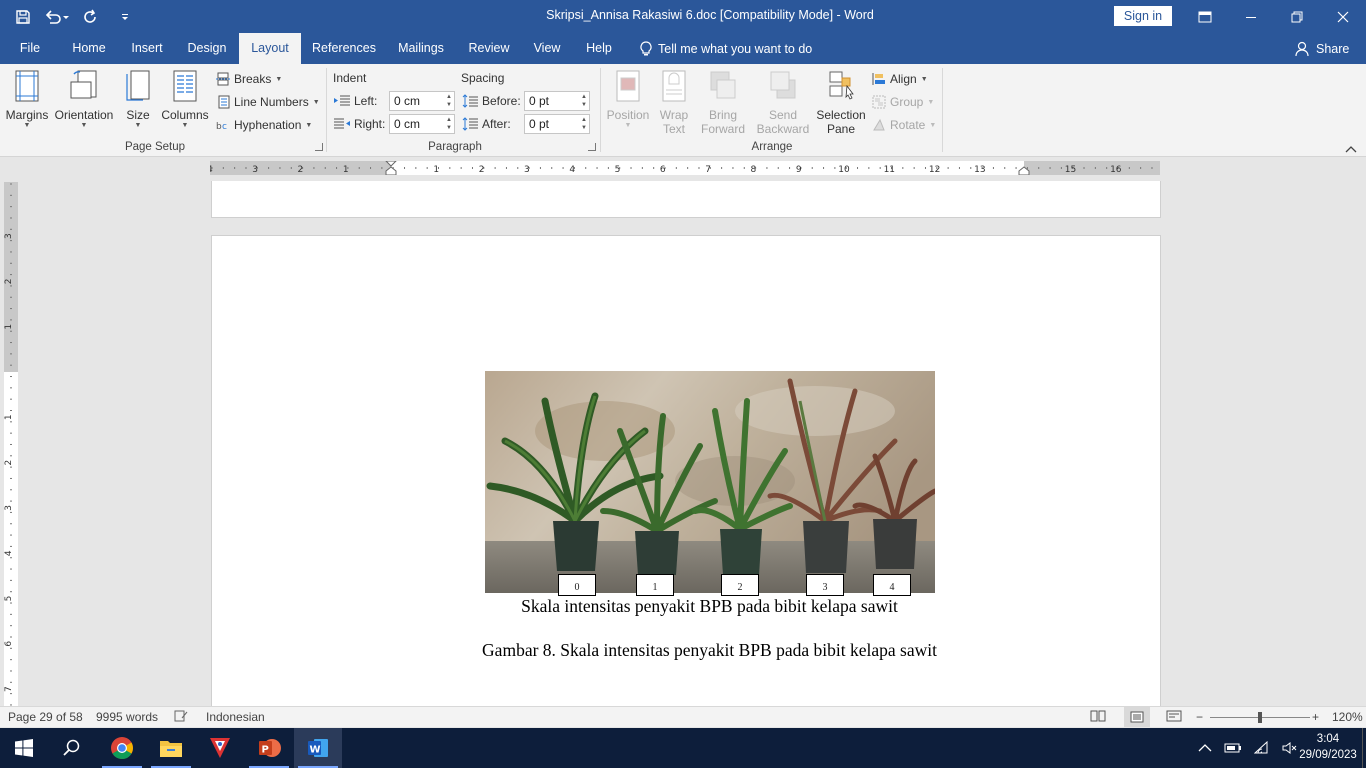  I want to click on redo-icon, so click(90, 16).